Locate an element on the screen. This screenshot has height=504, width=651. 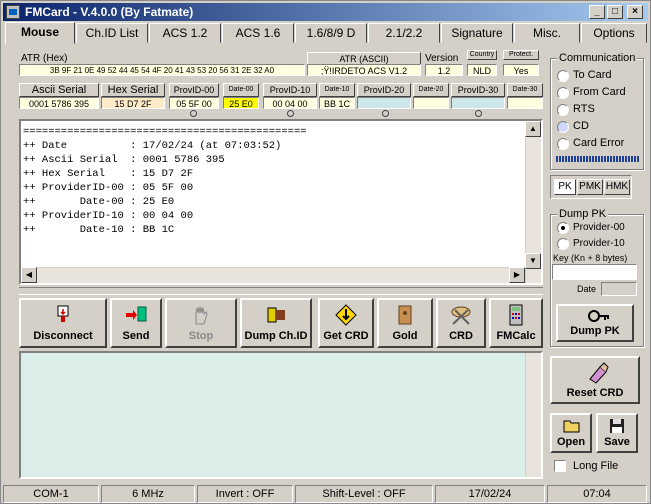
key-input is located at coordinates (594, 272).